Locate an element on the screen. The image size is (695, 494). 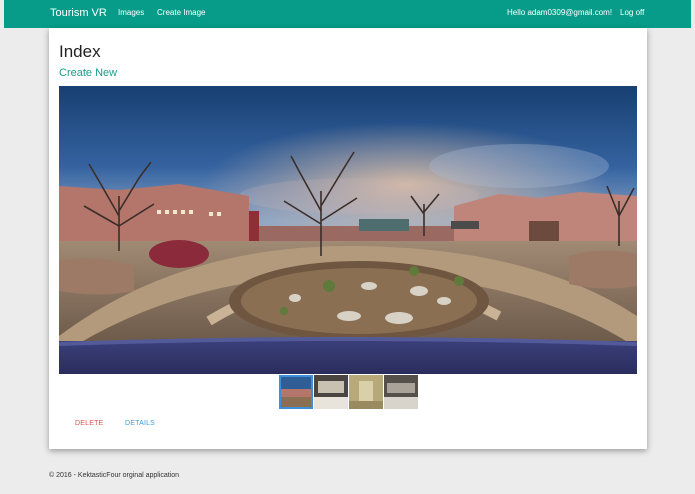
details-button: DETAILS is located at coordinates (140, 423).